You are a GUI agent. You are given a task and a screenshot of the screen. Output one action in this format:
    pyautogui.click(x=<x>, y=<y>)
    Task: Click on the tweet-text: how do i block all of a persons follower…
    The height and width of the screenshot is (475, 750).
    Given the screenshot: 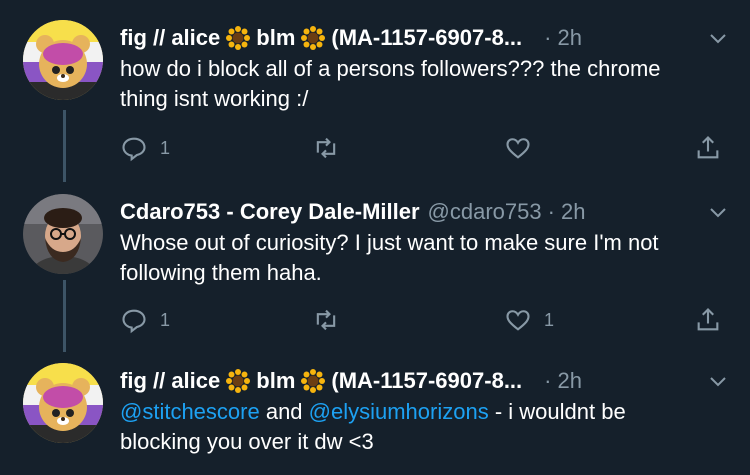 What is the action you would take?
    pyautogui.click(x=390, y=83)
    